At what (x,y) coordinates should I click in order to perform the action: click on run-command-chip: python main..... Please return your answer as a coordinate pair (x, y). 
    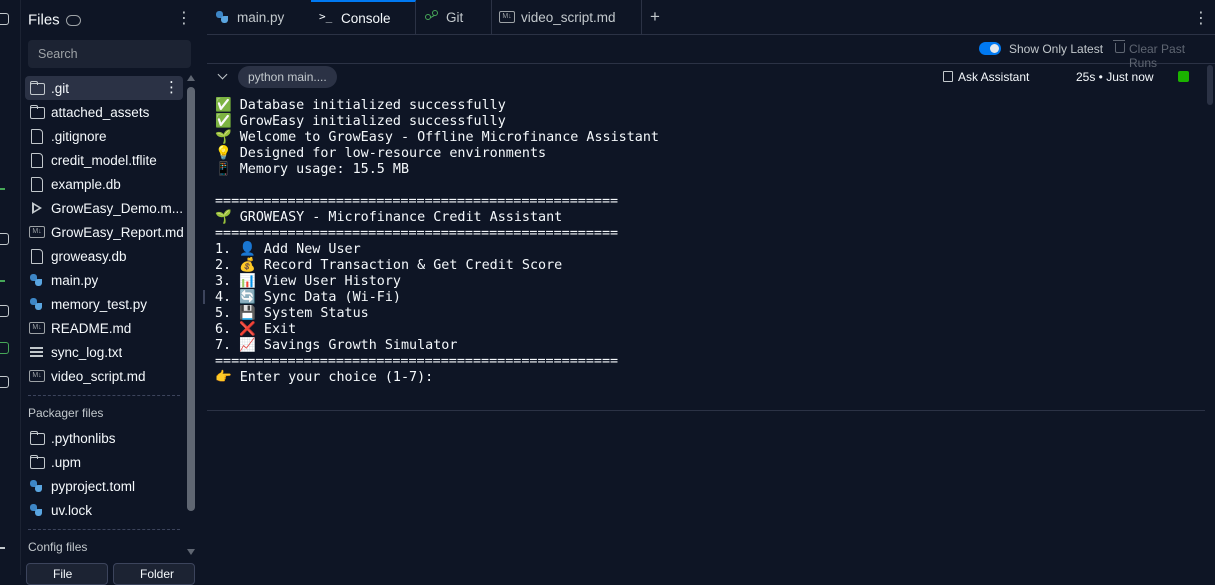
    Looking at the image, I should click on (287, 77).